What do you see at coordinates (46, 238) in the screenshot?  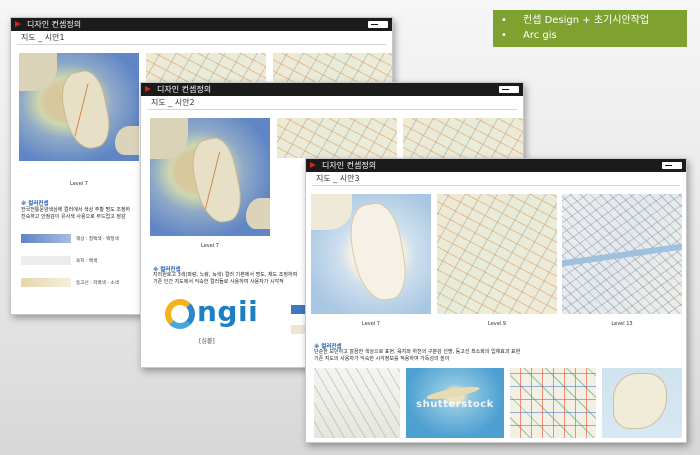 I see `legend-swatch-sea` at bounding box center [46, 238].